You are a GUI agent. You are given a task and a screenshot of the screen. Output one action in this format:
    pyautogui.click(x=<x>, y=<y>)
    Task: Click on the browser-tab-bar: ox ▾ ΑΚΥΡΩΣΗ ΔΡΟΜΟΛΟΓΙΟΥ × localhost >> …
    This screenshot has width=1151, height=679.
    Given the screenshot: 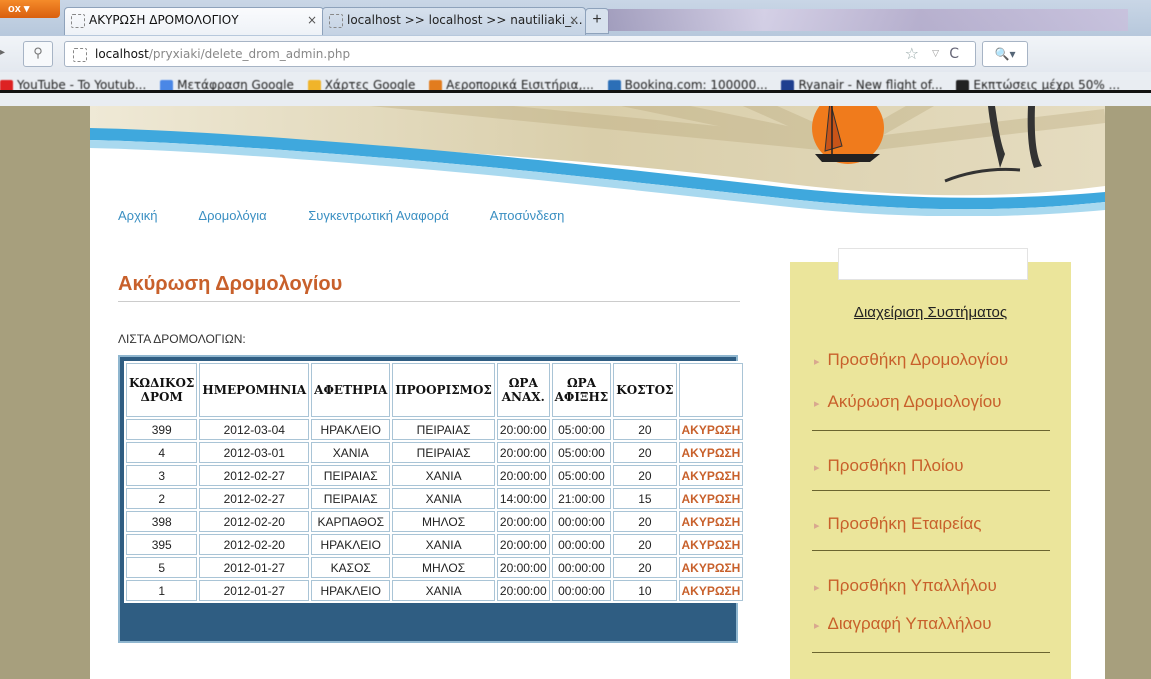 What is the action you would take?
    pyautogui.click(x=575, y=18)
    